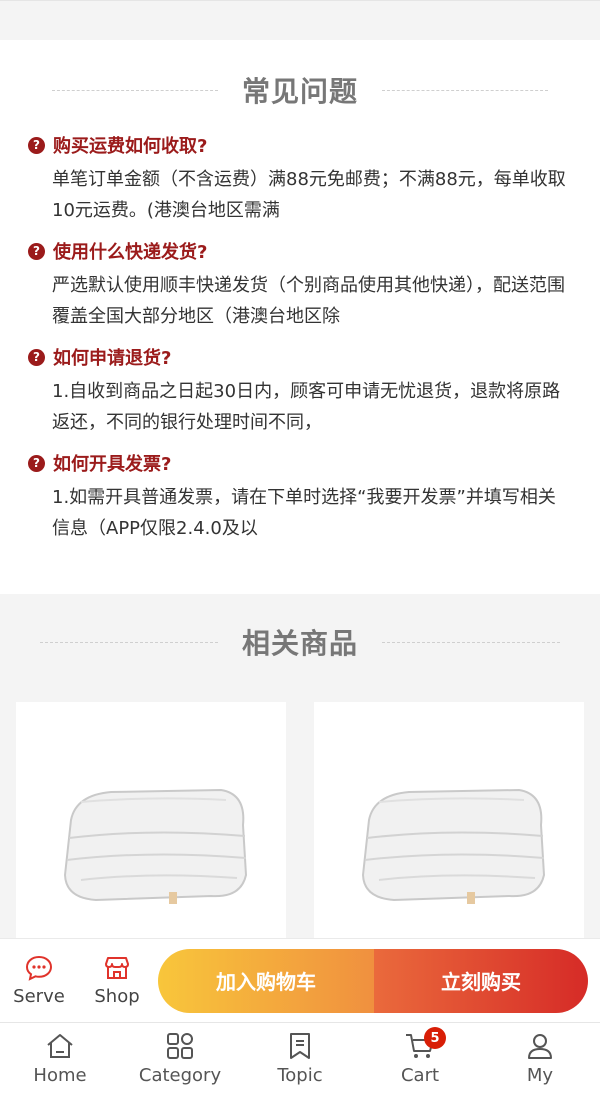 The height and width of the screenshot is (1100, 600). What do you see at coordinates (300, 251) in the screenshot?
I see `faq-question: ? 使用什么快递发货?` at bounding box center [300, 251].